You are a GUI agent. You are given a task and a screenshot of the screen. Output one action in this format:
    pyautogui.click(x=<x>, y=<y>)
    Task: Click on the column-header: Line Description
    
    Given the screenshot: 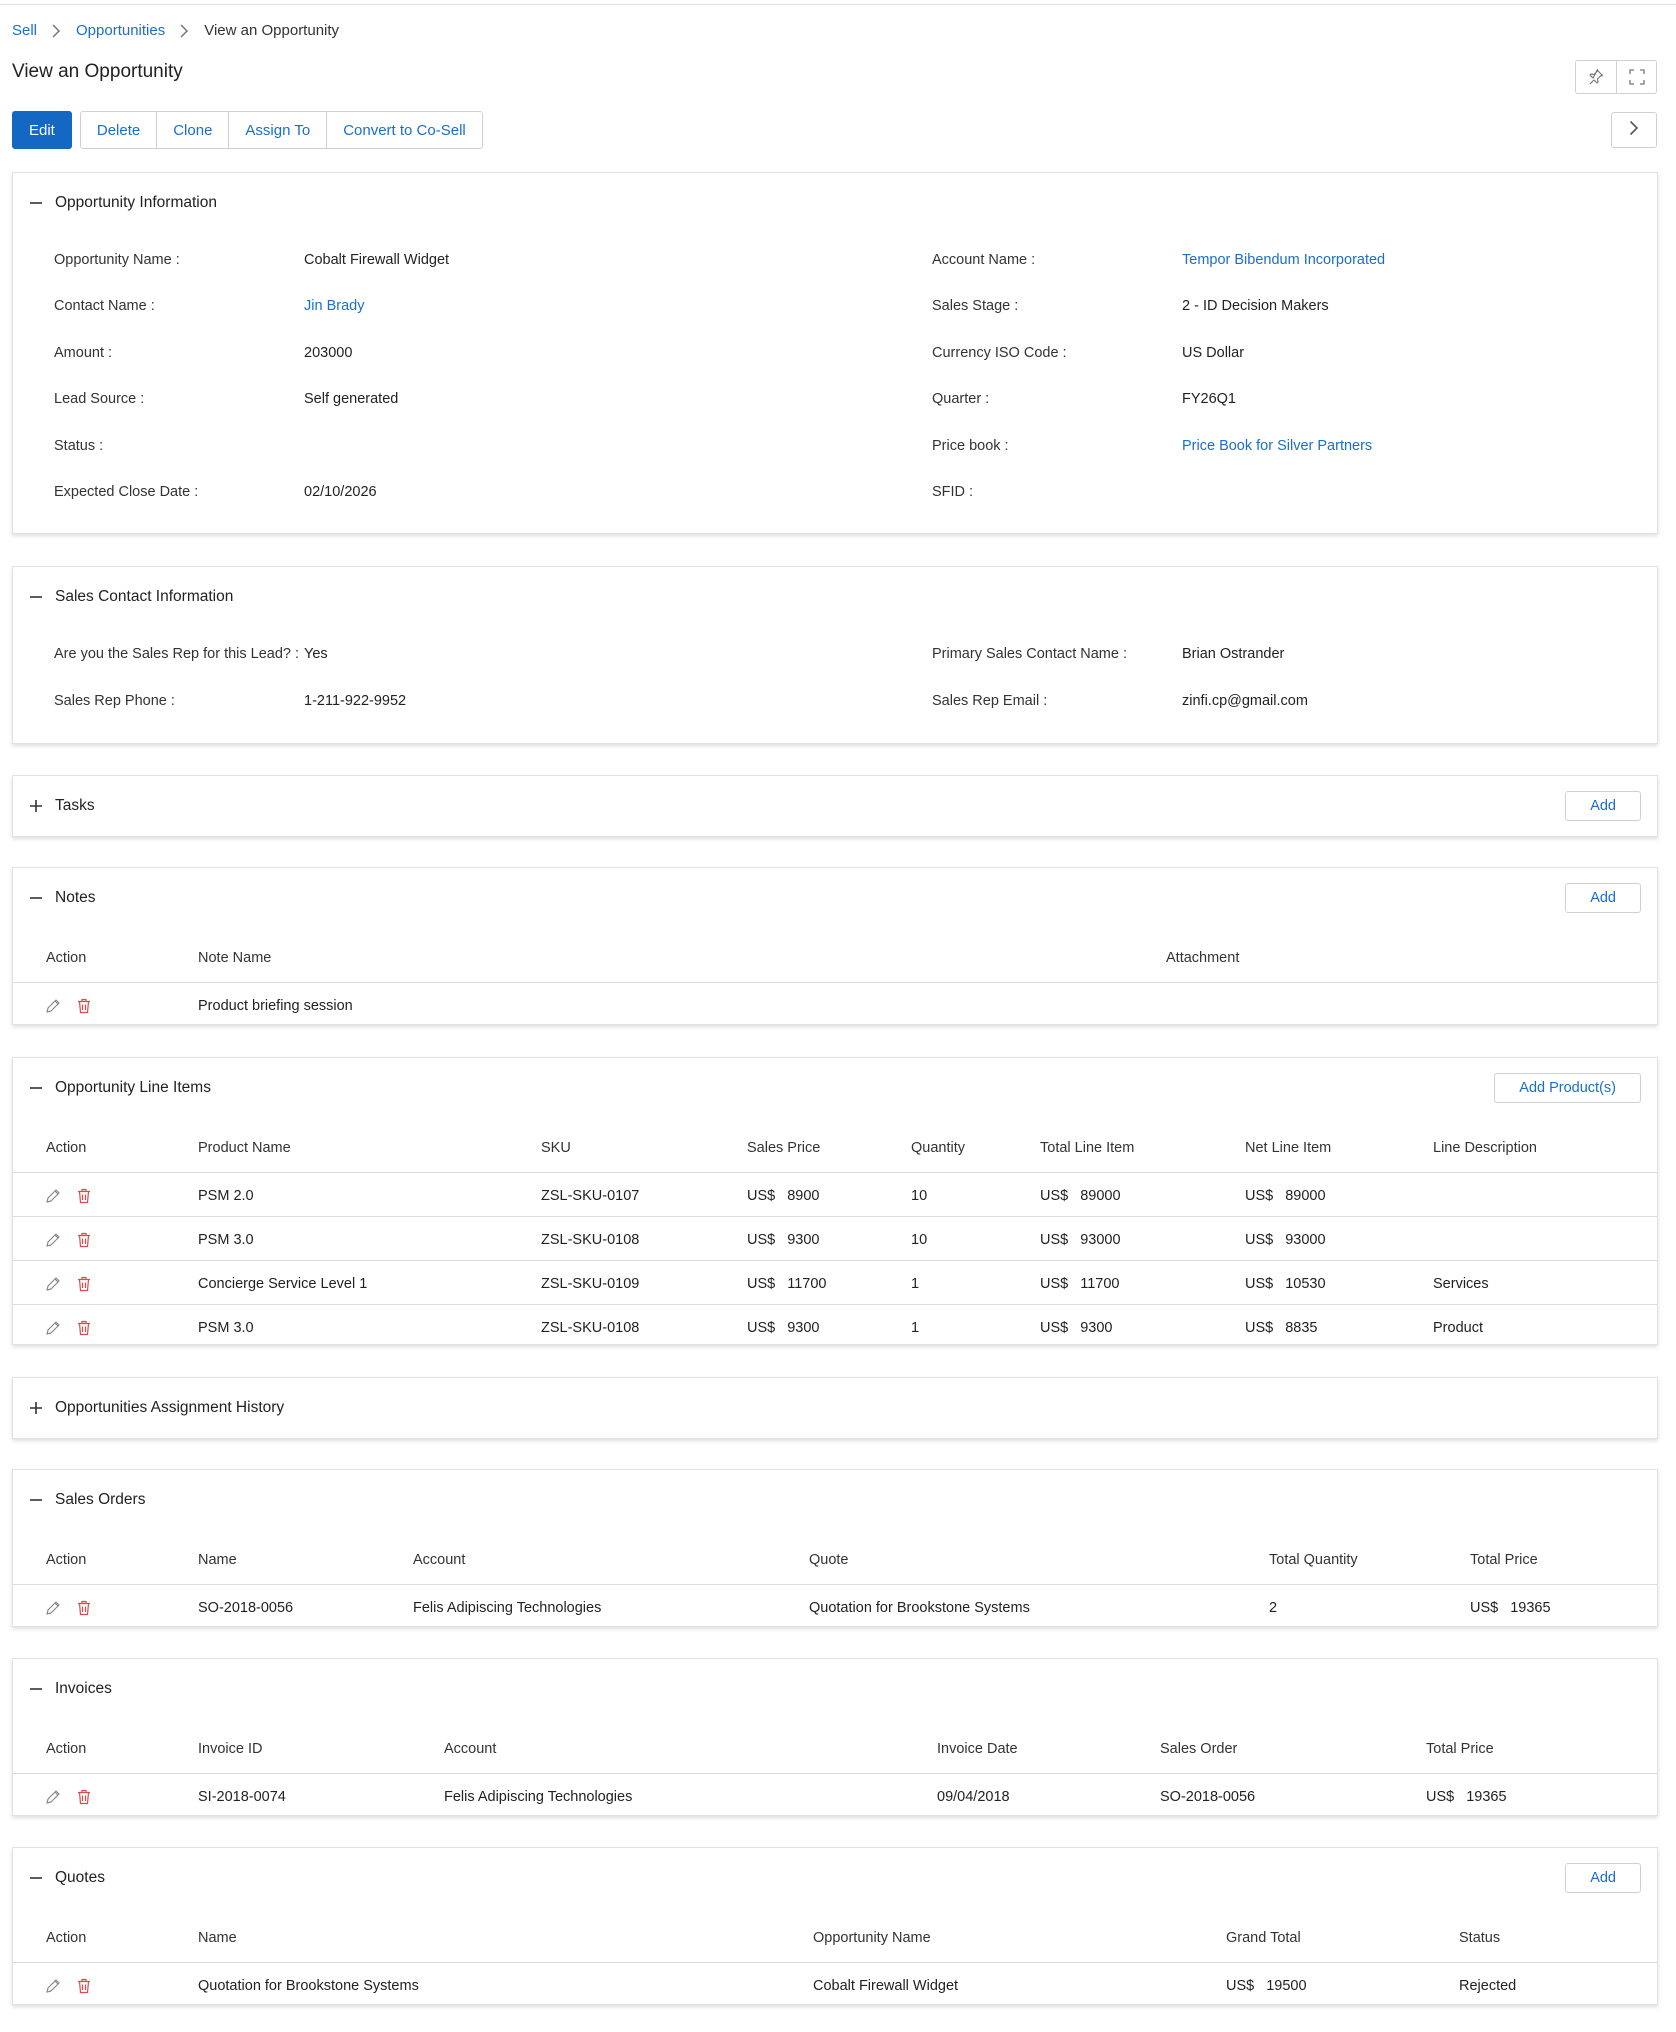 What is the action you would take?
    pyautogui.click(x=1485, y=1148)
    